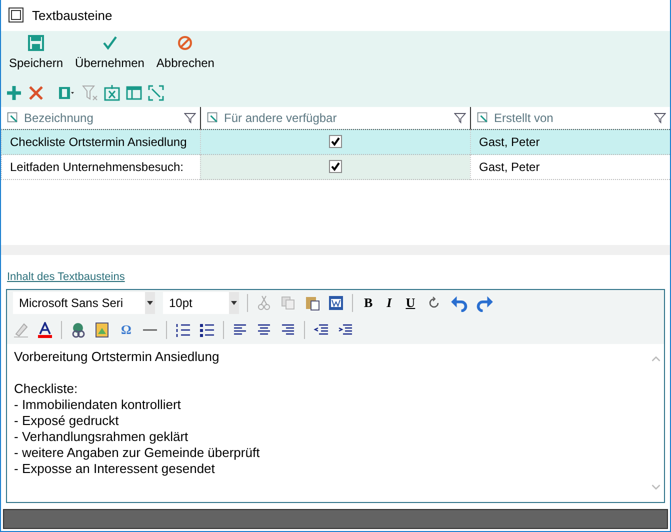  What do you see at coordinates (288, 303) in the screenshot?
I see `copy-icon` at bounding box center [288, 303].